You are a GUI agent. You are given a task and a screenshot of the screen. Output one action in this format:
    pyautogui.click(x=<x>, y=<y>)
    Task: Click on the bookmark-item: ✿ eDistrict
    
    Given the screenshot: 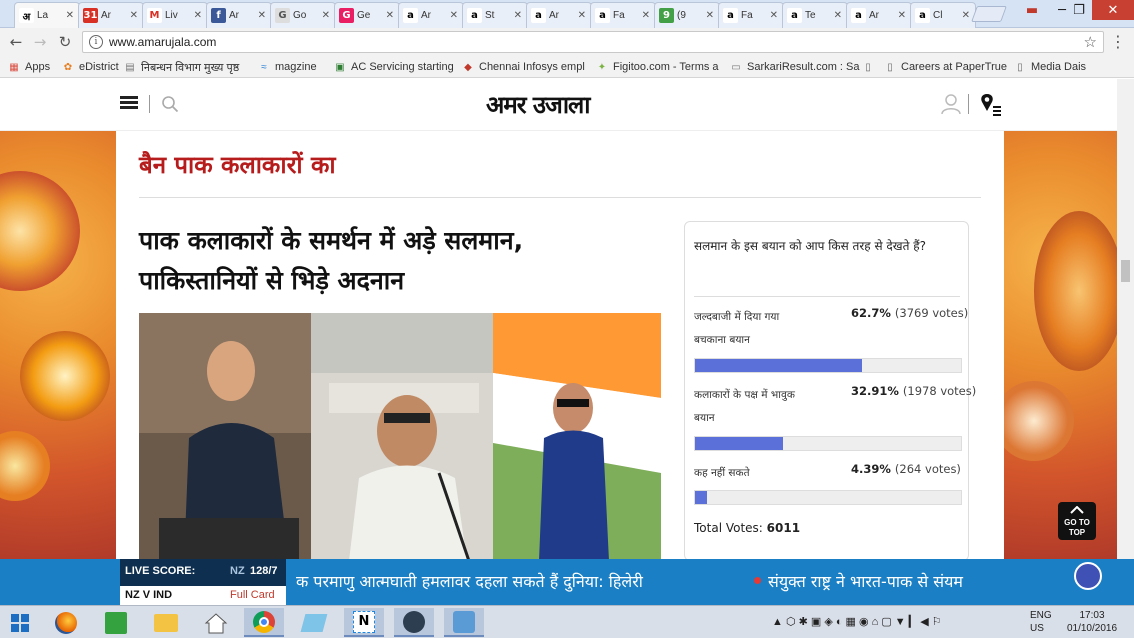 What is the action you would take?
    pyautogui.click(x=90, y=67)
    